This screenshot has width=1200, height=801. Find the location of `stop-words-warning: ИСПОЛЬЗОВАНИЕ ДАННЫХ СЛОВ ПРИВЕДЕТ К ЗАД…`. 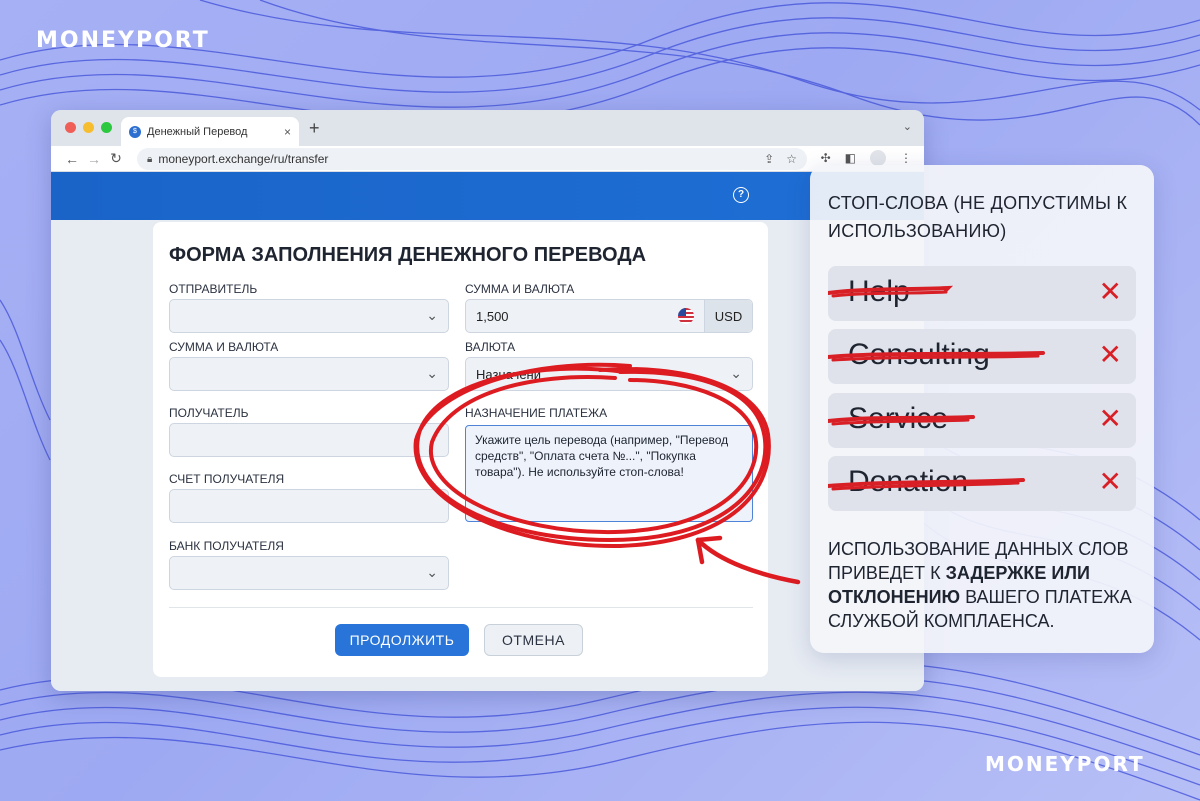

stop-words-warning: ИСПОЛЬЗОВАНИЕ ДАННЫХ СЛОВ ПРИВЕДЕТ К ЗАД… is located at coordinates (988, 585).